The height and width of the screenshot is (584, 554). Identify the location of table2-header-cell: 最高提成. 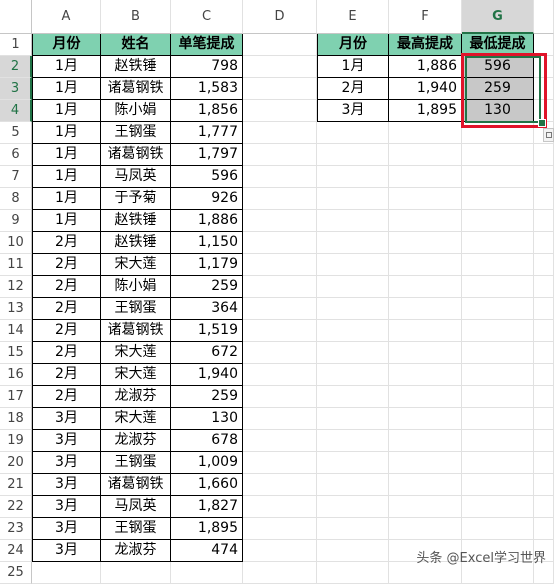
(425, 45).